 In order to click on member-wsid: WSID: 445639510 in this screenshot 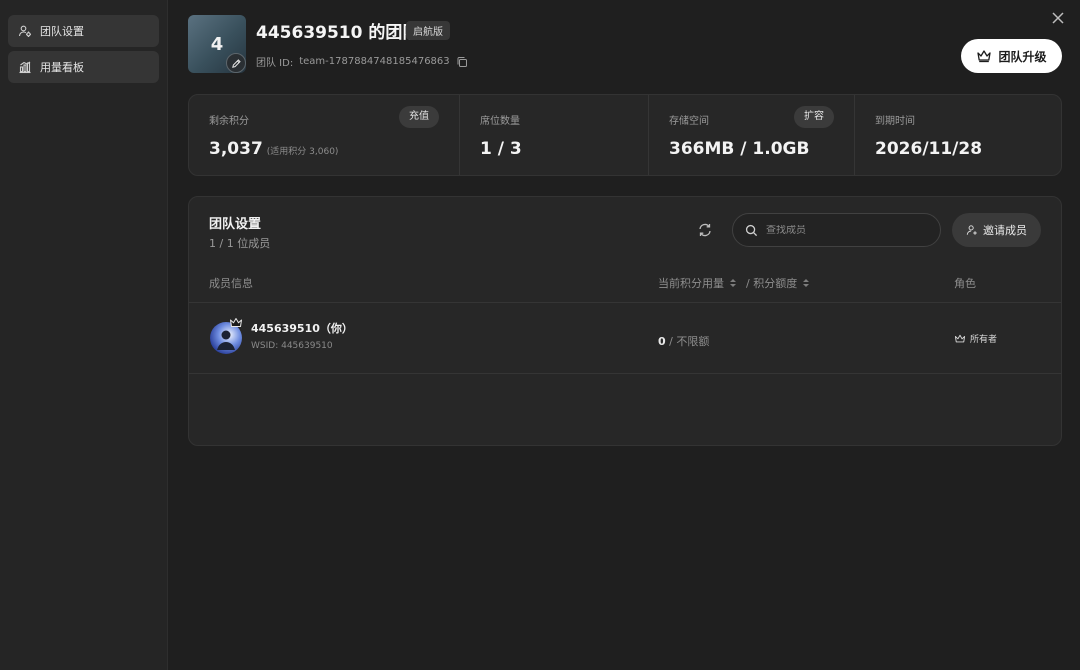, I will do `click(292, 346)`.